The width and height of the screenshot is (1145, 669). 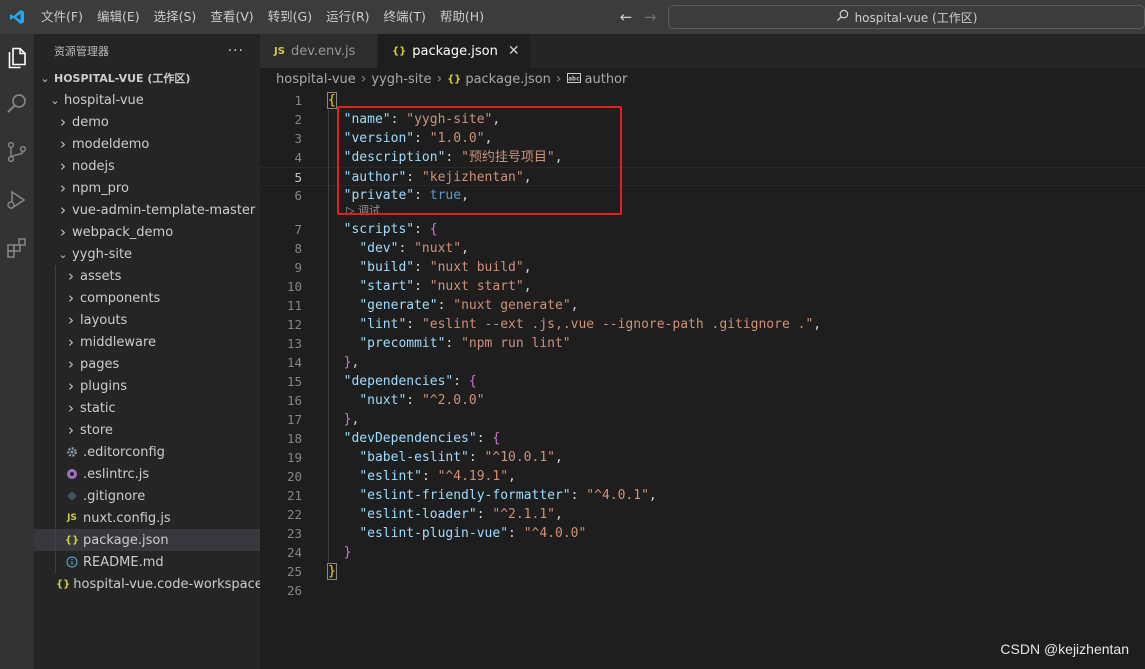 What do you see at coordinates (17, 152) in the screenshot?
I see `source-control-icon` at bounding box center [17, 152].